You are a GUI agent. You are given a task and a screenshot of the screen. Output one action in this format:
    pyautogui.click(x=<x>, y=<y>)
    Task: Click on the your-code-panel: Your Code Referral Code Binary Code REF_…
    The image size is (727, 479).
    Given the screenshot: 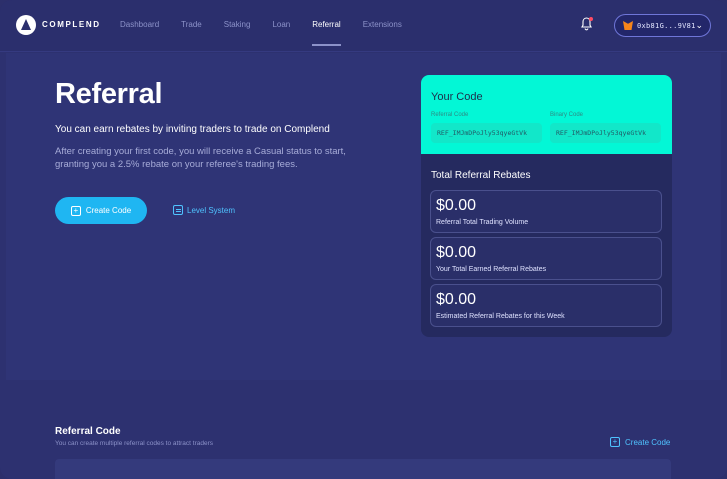 What is the action you would take?
    pyautogui.click(x=546, y=114)
    